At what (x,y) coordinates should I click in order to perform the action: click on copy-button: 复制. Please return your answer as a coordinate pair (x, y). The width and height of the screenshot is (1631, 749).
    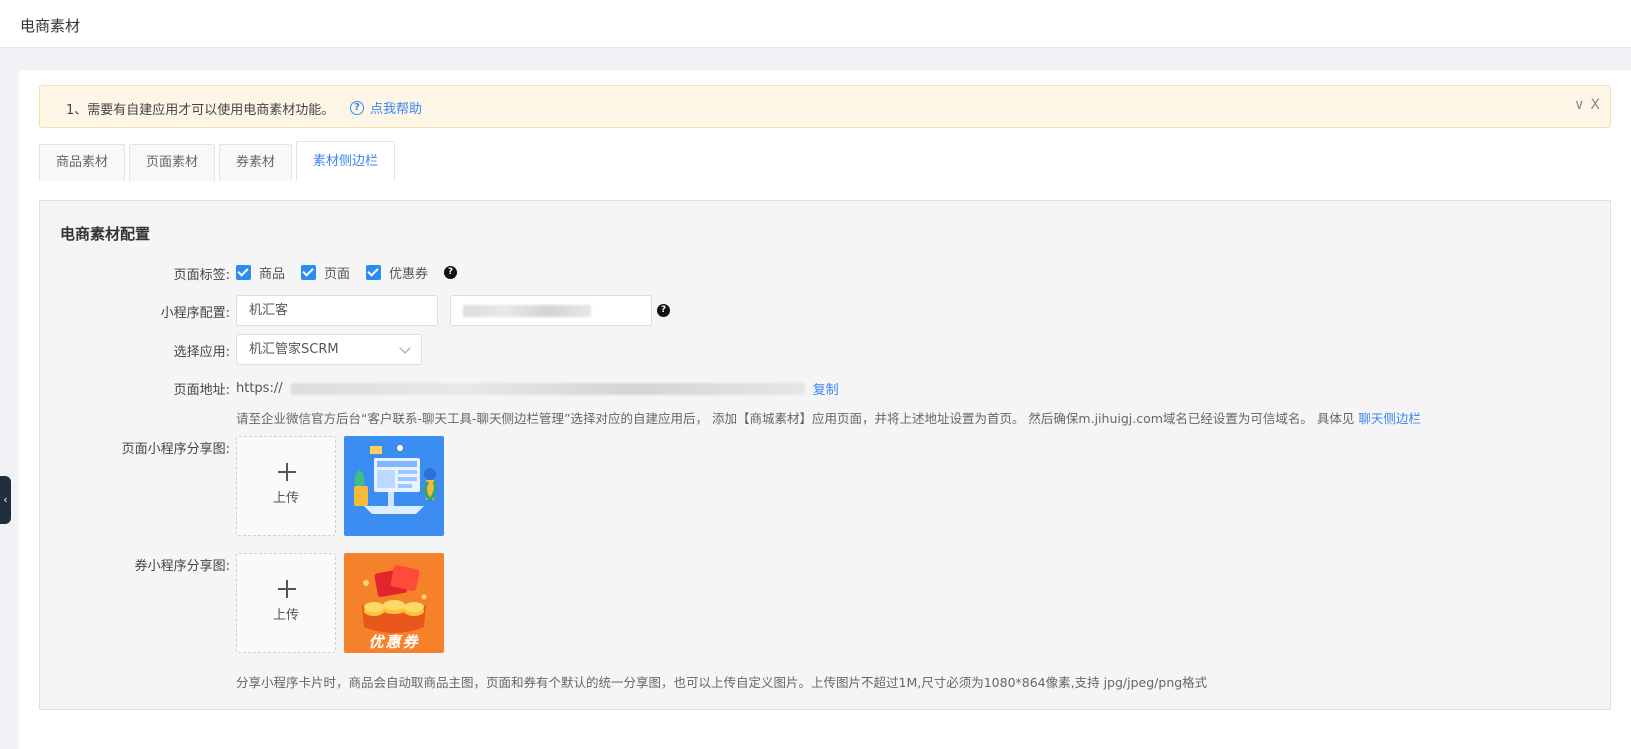
    Looking at the image, I should click on (826, 388).